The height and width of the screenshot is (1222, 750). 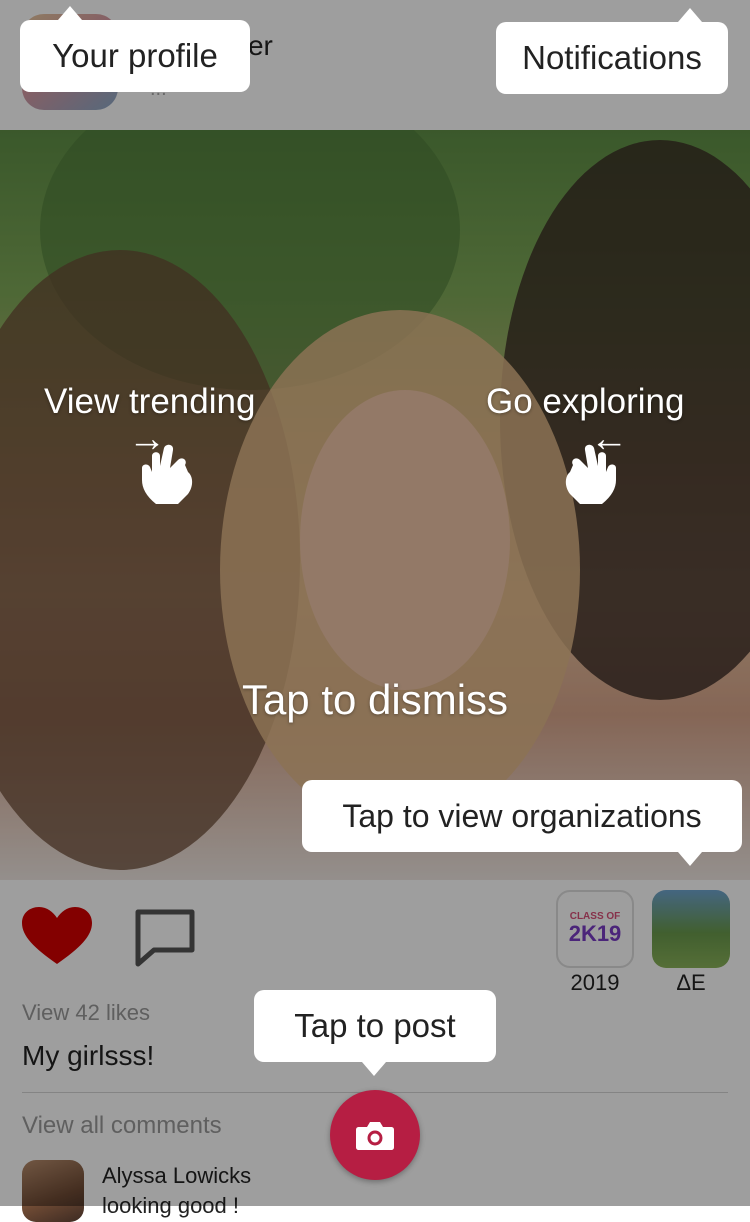 I want to click on tap-to-dismiss-hint: Tap to dismiss, so click(x=375, y=700).